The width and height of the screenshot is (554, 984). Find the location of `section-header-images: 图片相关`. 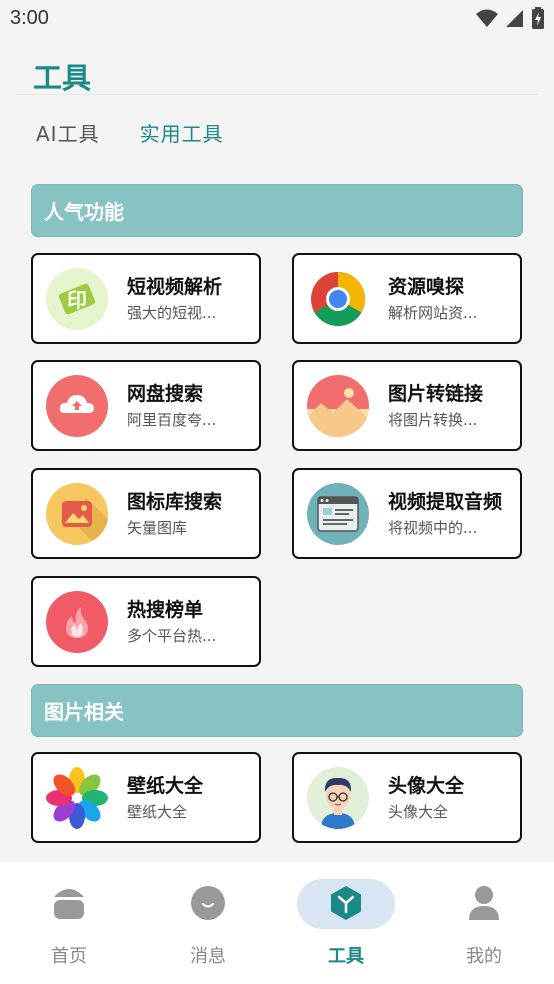

section-header-images: 图片相关 is located at coordinates (277, 710).